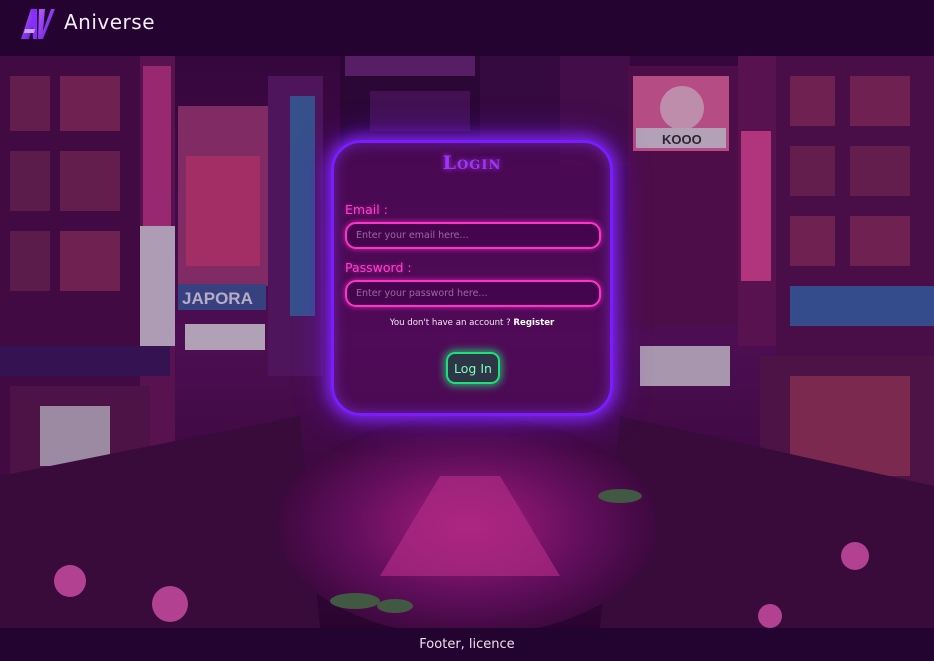 Image resolution: width=934 pixels, height=661 pixels. Describe the element at coordinates (467, 28) in the screenshot. I see `top-header: Aniverse` at that location.